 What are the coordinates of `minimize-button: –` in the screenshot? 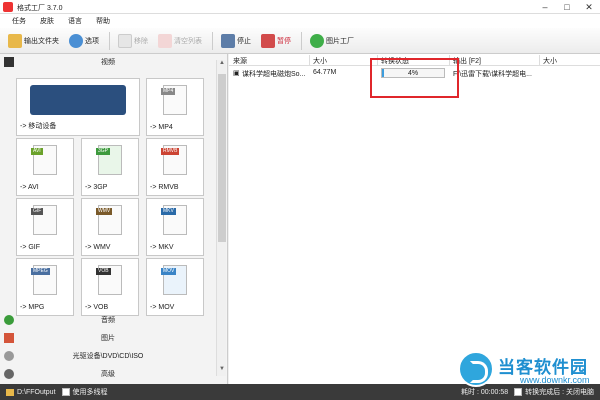 It's located at (545, 7).